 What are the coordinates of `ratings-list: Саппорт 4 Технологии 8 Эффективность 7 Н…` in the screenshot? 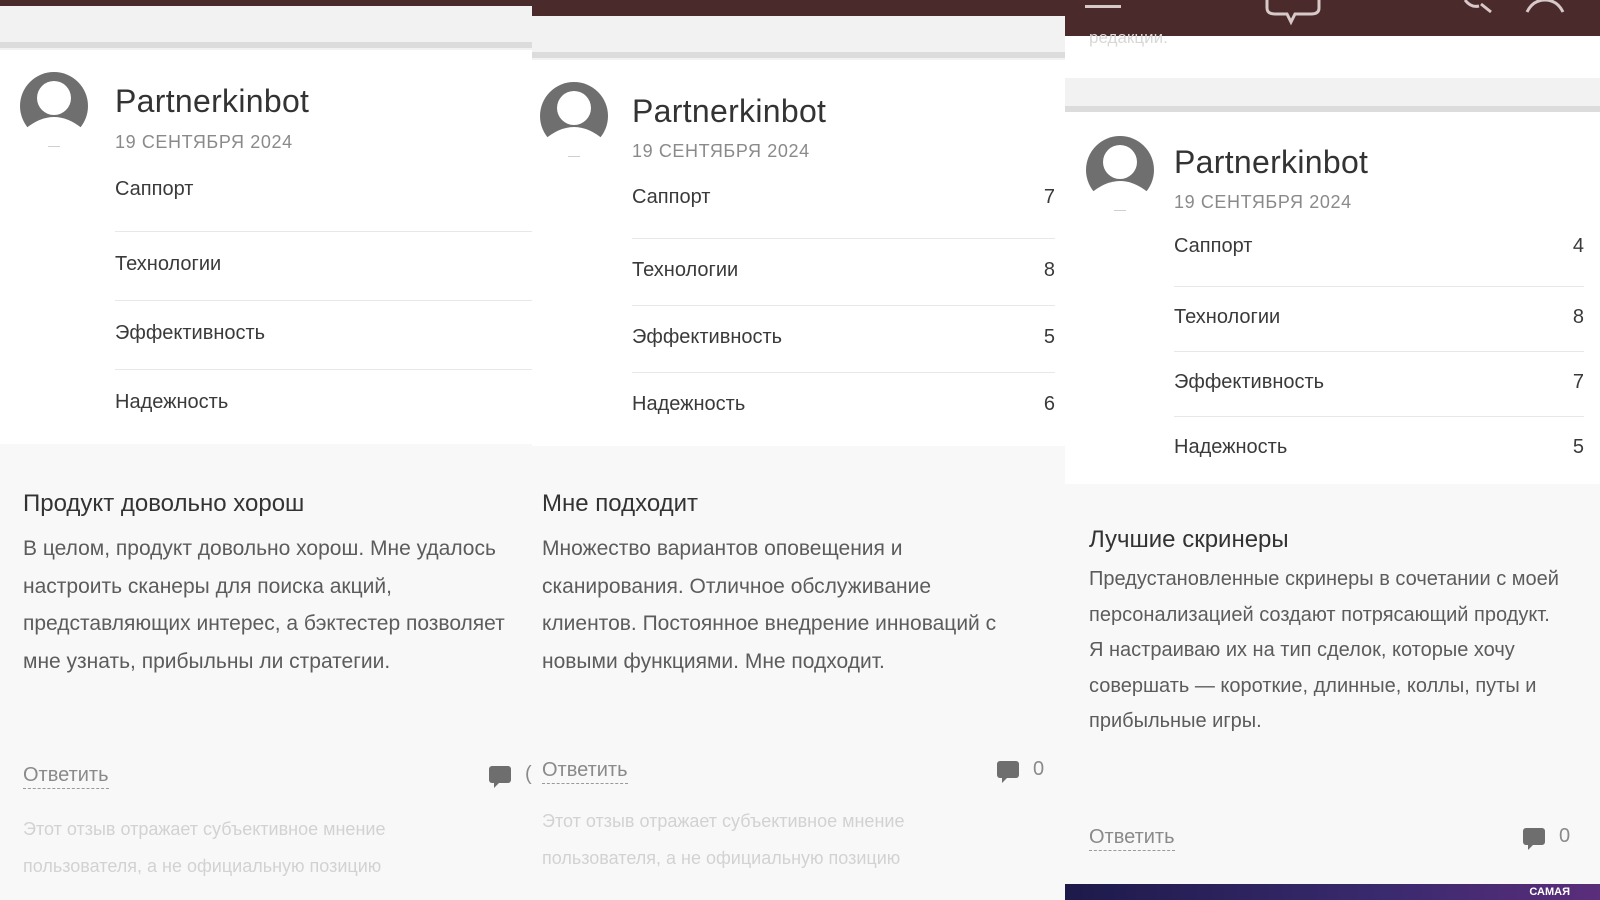 It's located at (1379, 351).